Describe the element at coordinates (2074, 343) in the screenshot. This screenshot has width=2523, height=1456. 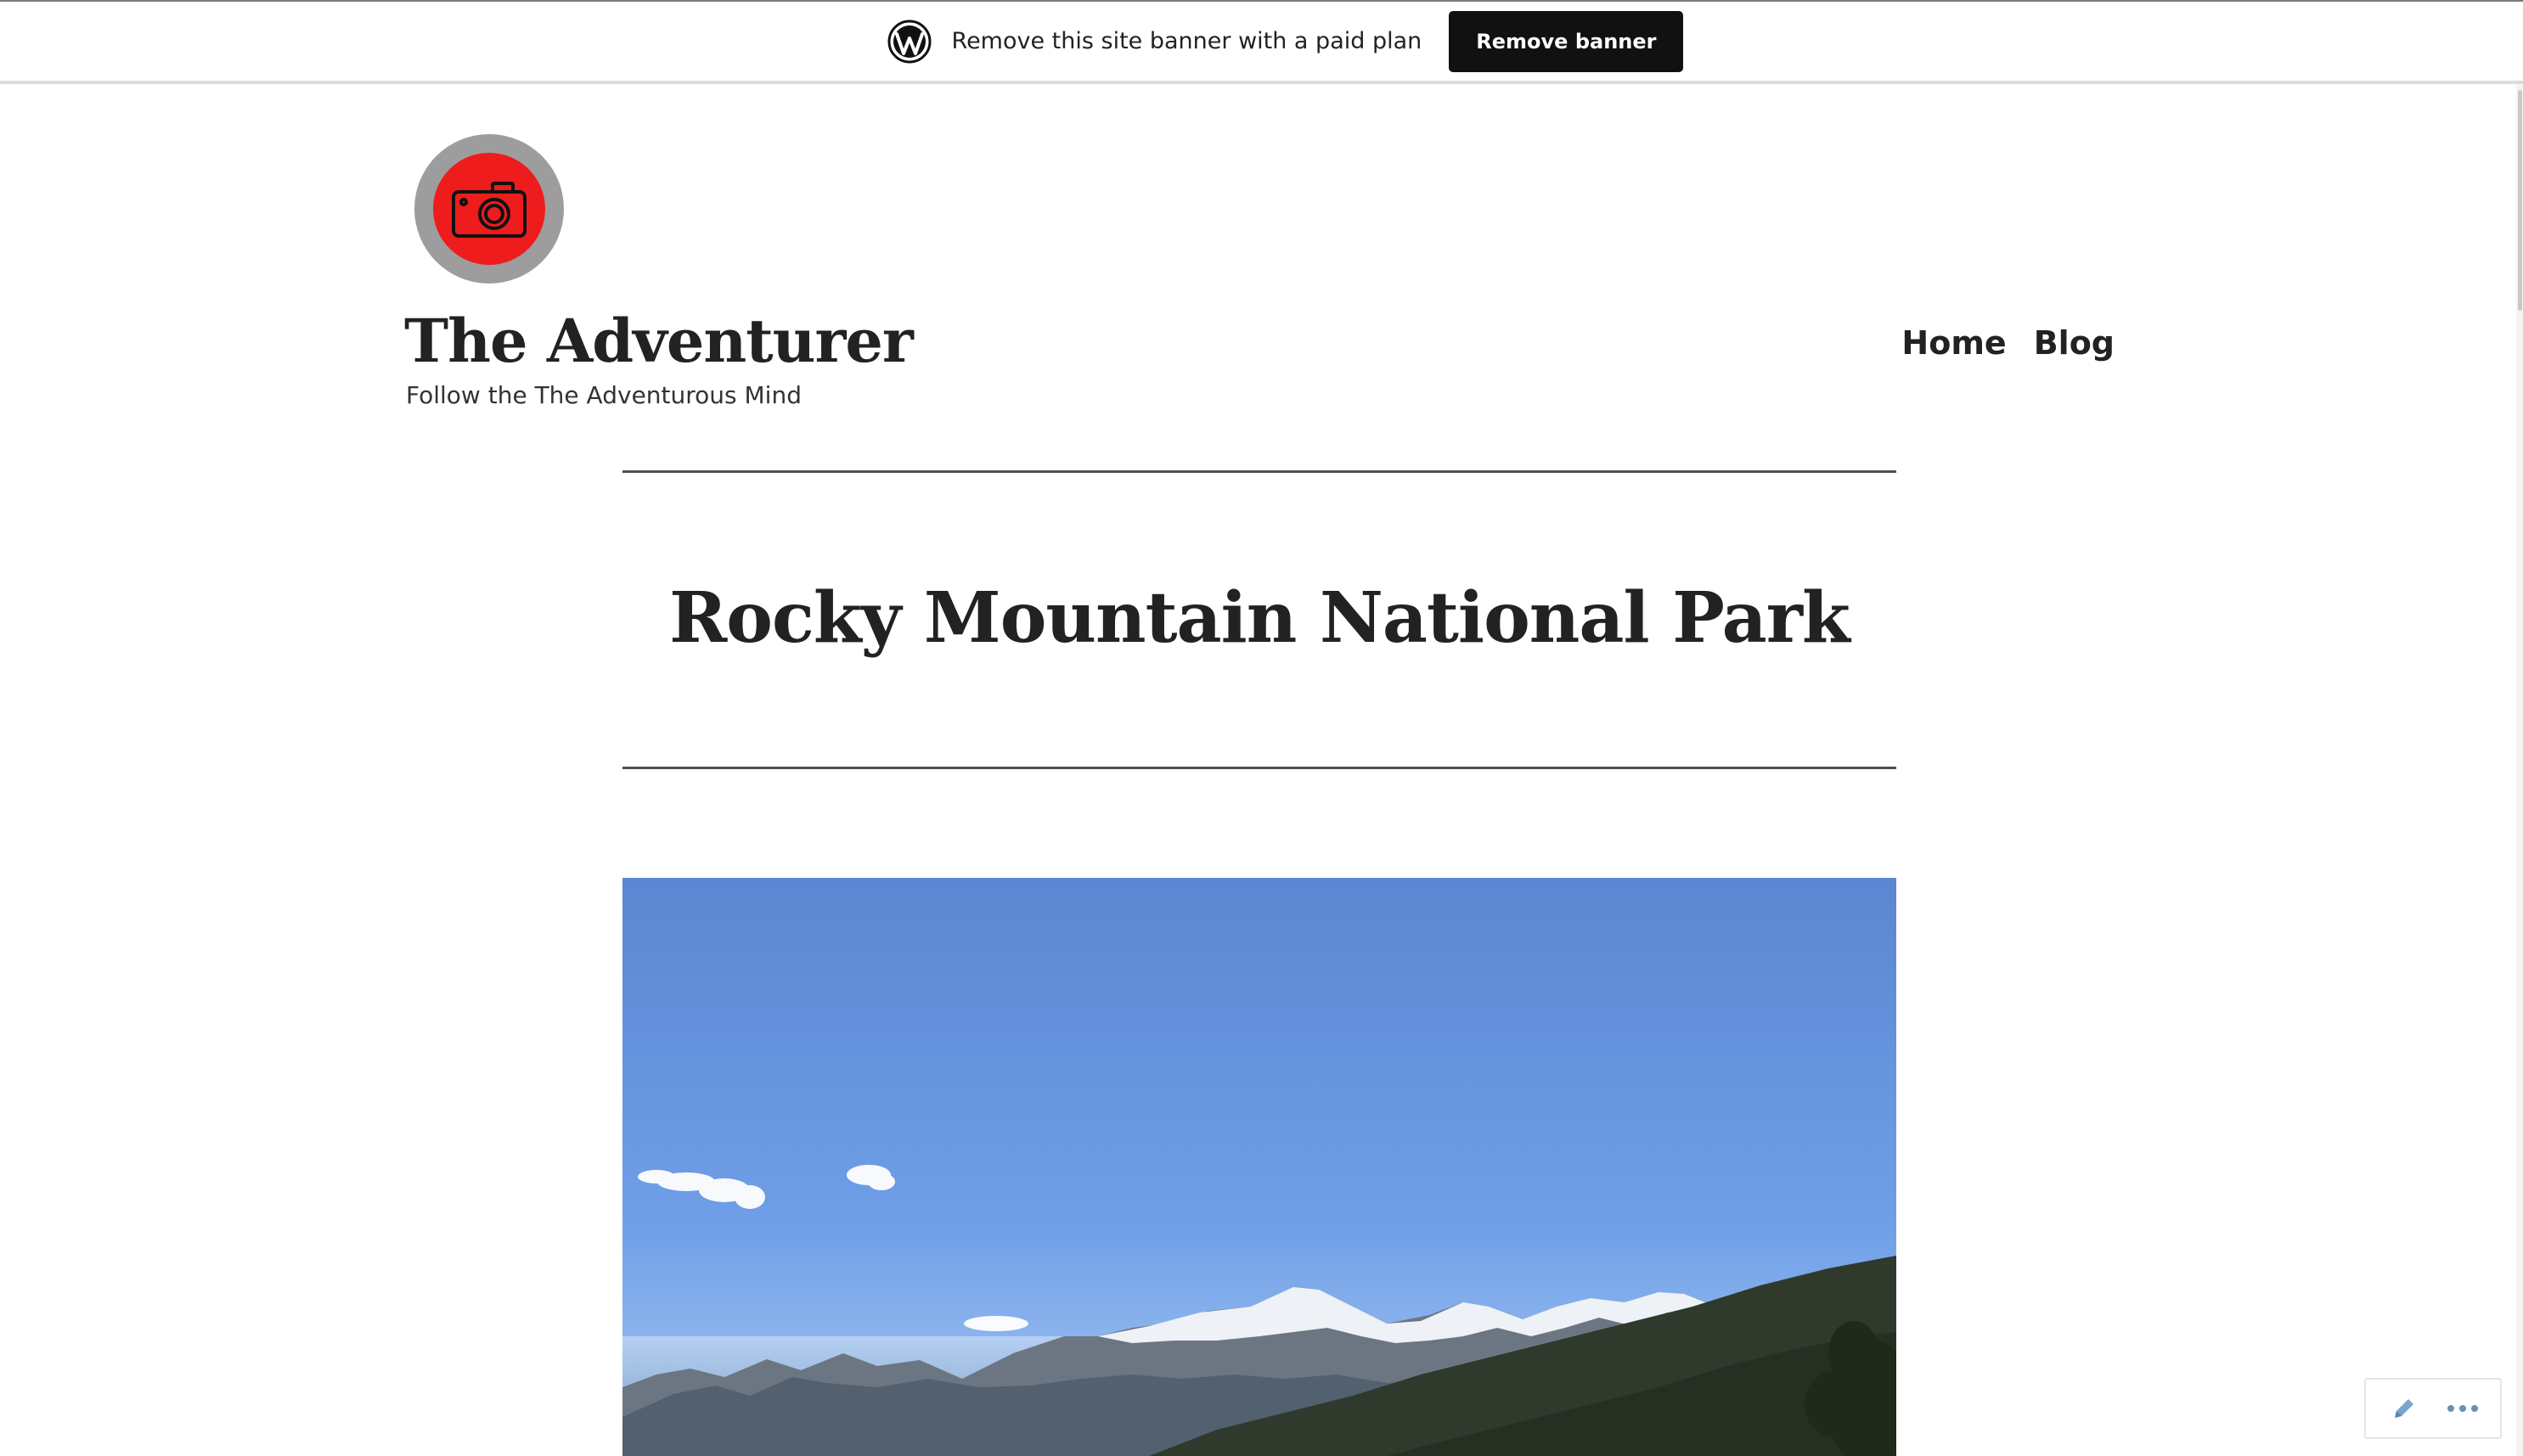
I see `nav-item-blog: Blog` at that location.